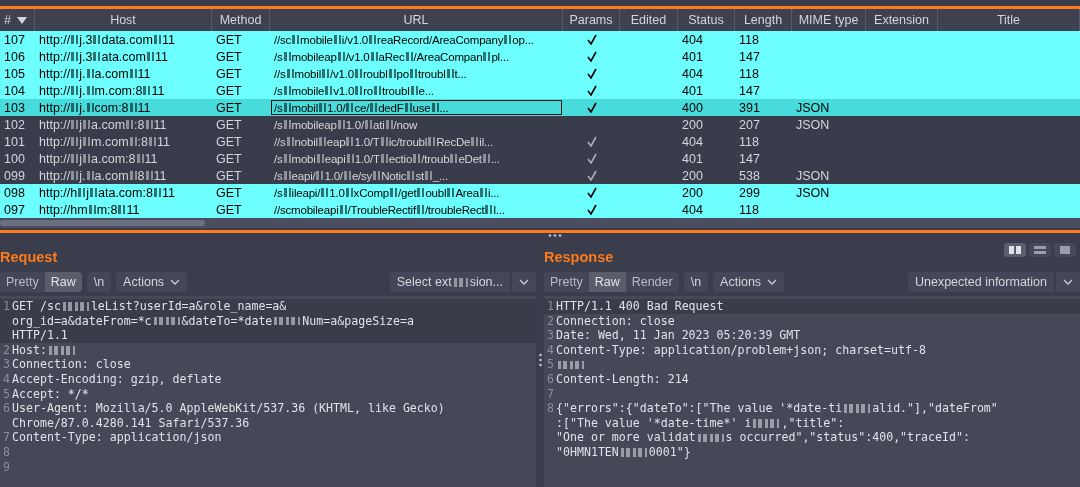  What do you see at coordinates (540, 360) in the screenshot?
I see `vertical-drag-handle-icon` at bounding box center [540, 360].